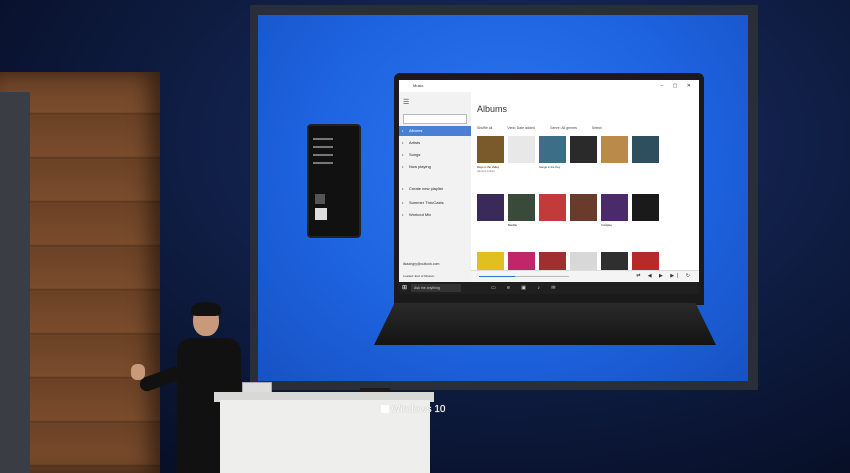 This screenshot has width=850, height=473. I want to click on app-titlebar: Music – ▢ ✕, so click(549, 86).